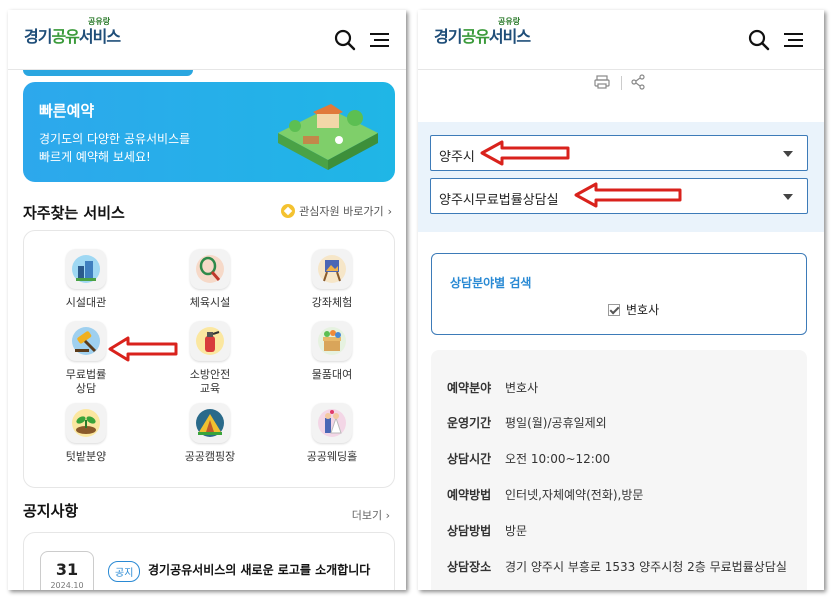 The image size is (832, 600). I want to click on detail-value: 오전 10:00~12:00, so click(558, 459).